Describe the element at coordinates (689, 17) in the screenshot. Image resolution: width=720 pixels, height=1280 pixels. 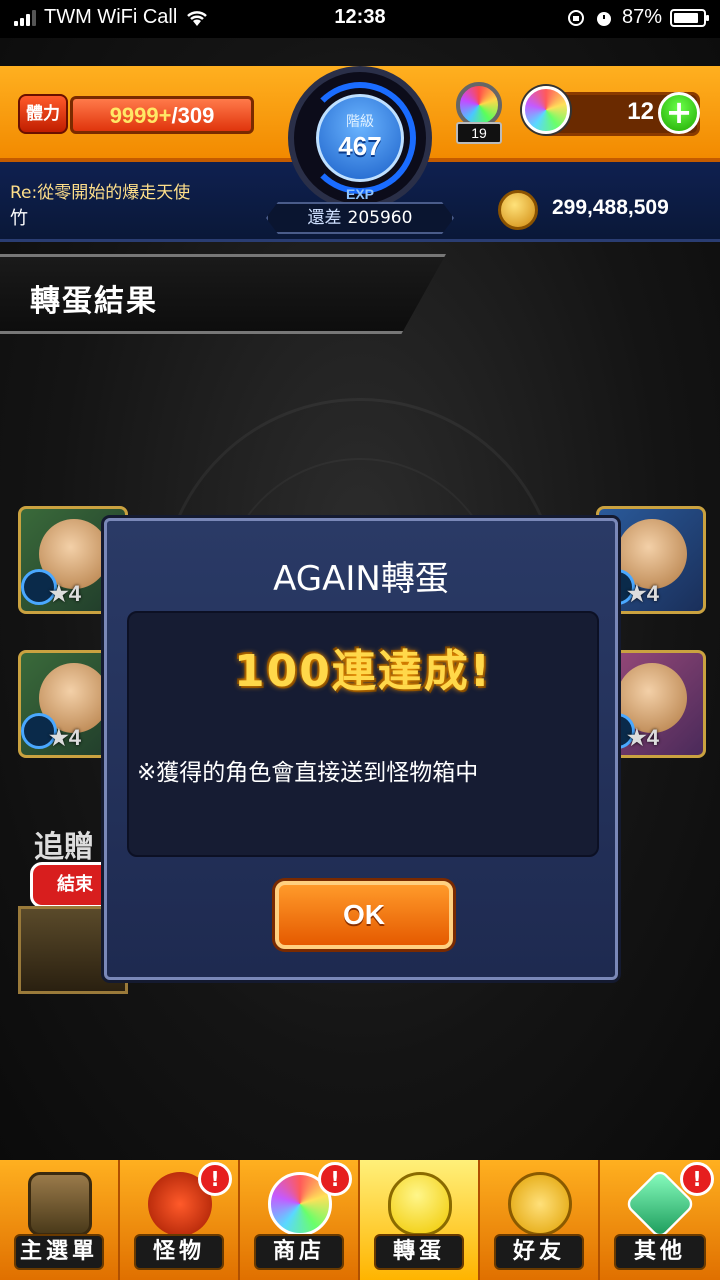
I see `battery-icon` at that location.